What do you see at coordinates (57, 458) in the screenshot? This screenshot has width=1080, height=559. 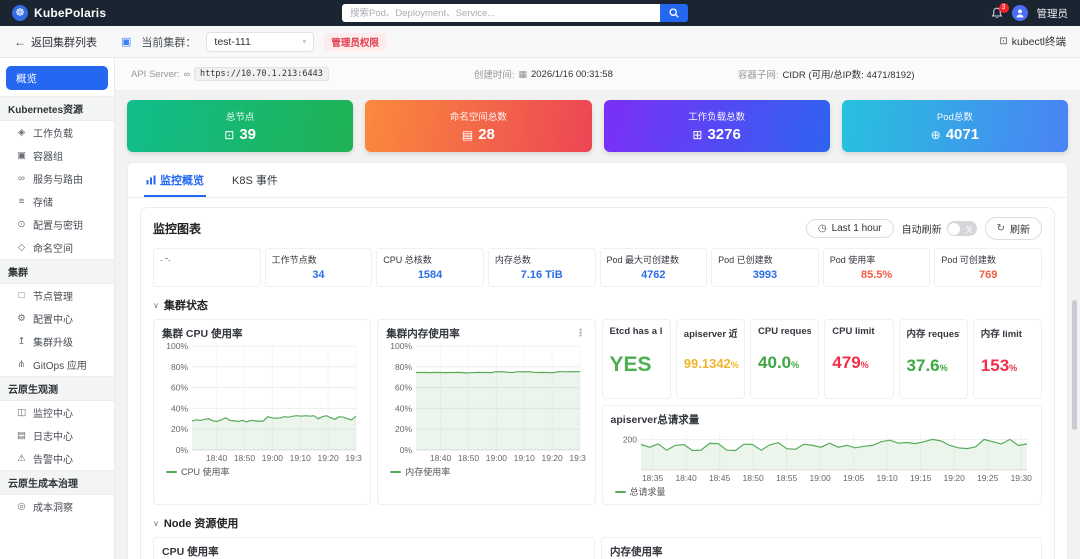 I see `sidebar-item-alert-center: ⚠ 告警中心` at bounding box center [57, 458].